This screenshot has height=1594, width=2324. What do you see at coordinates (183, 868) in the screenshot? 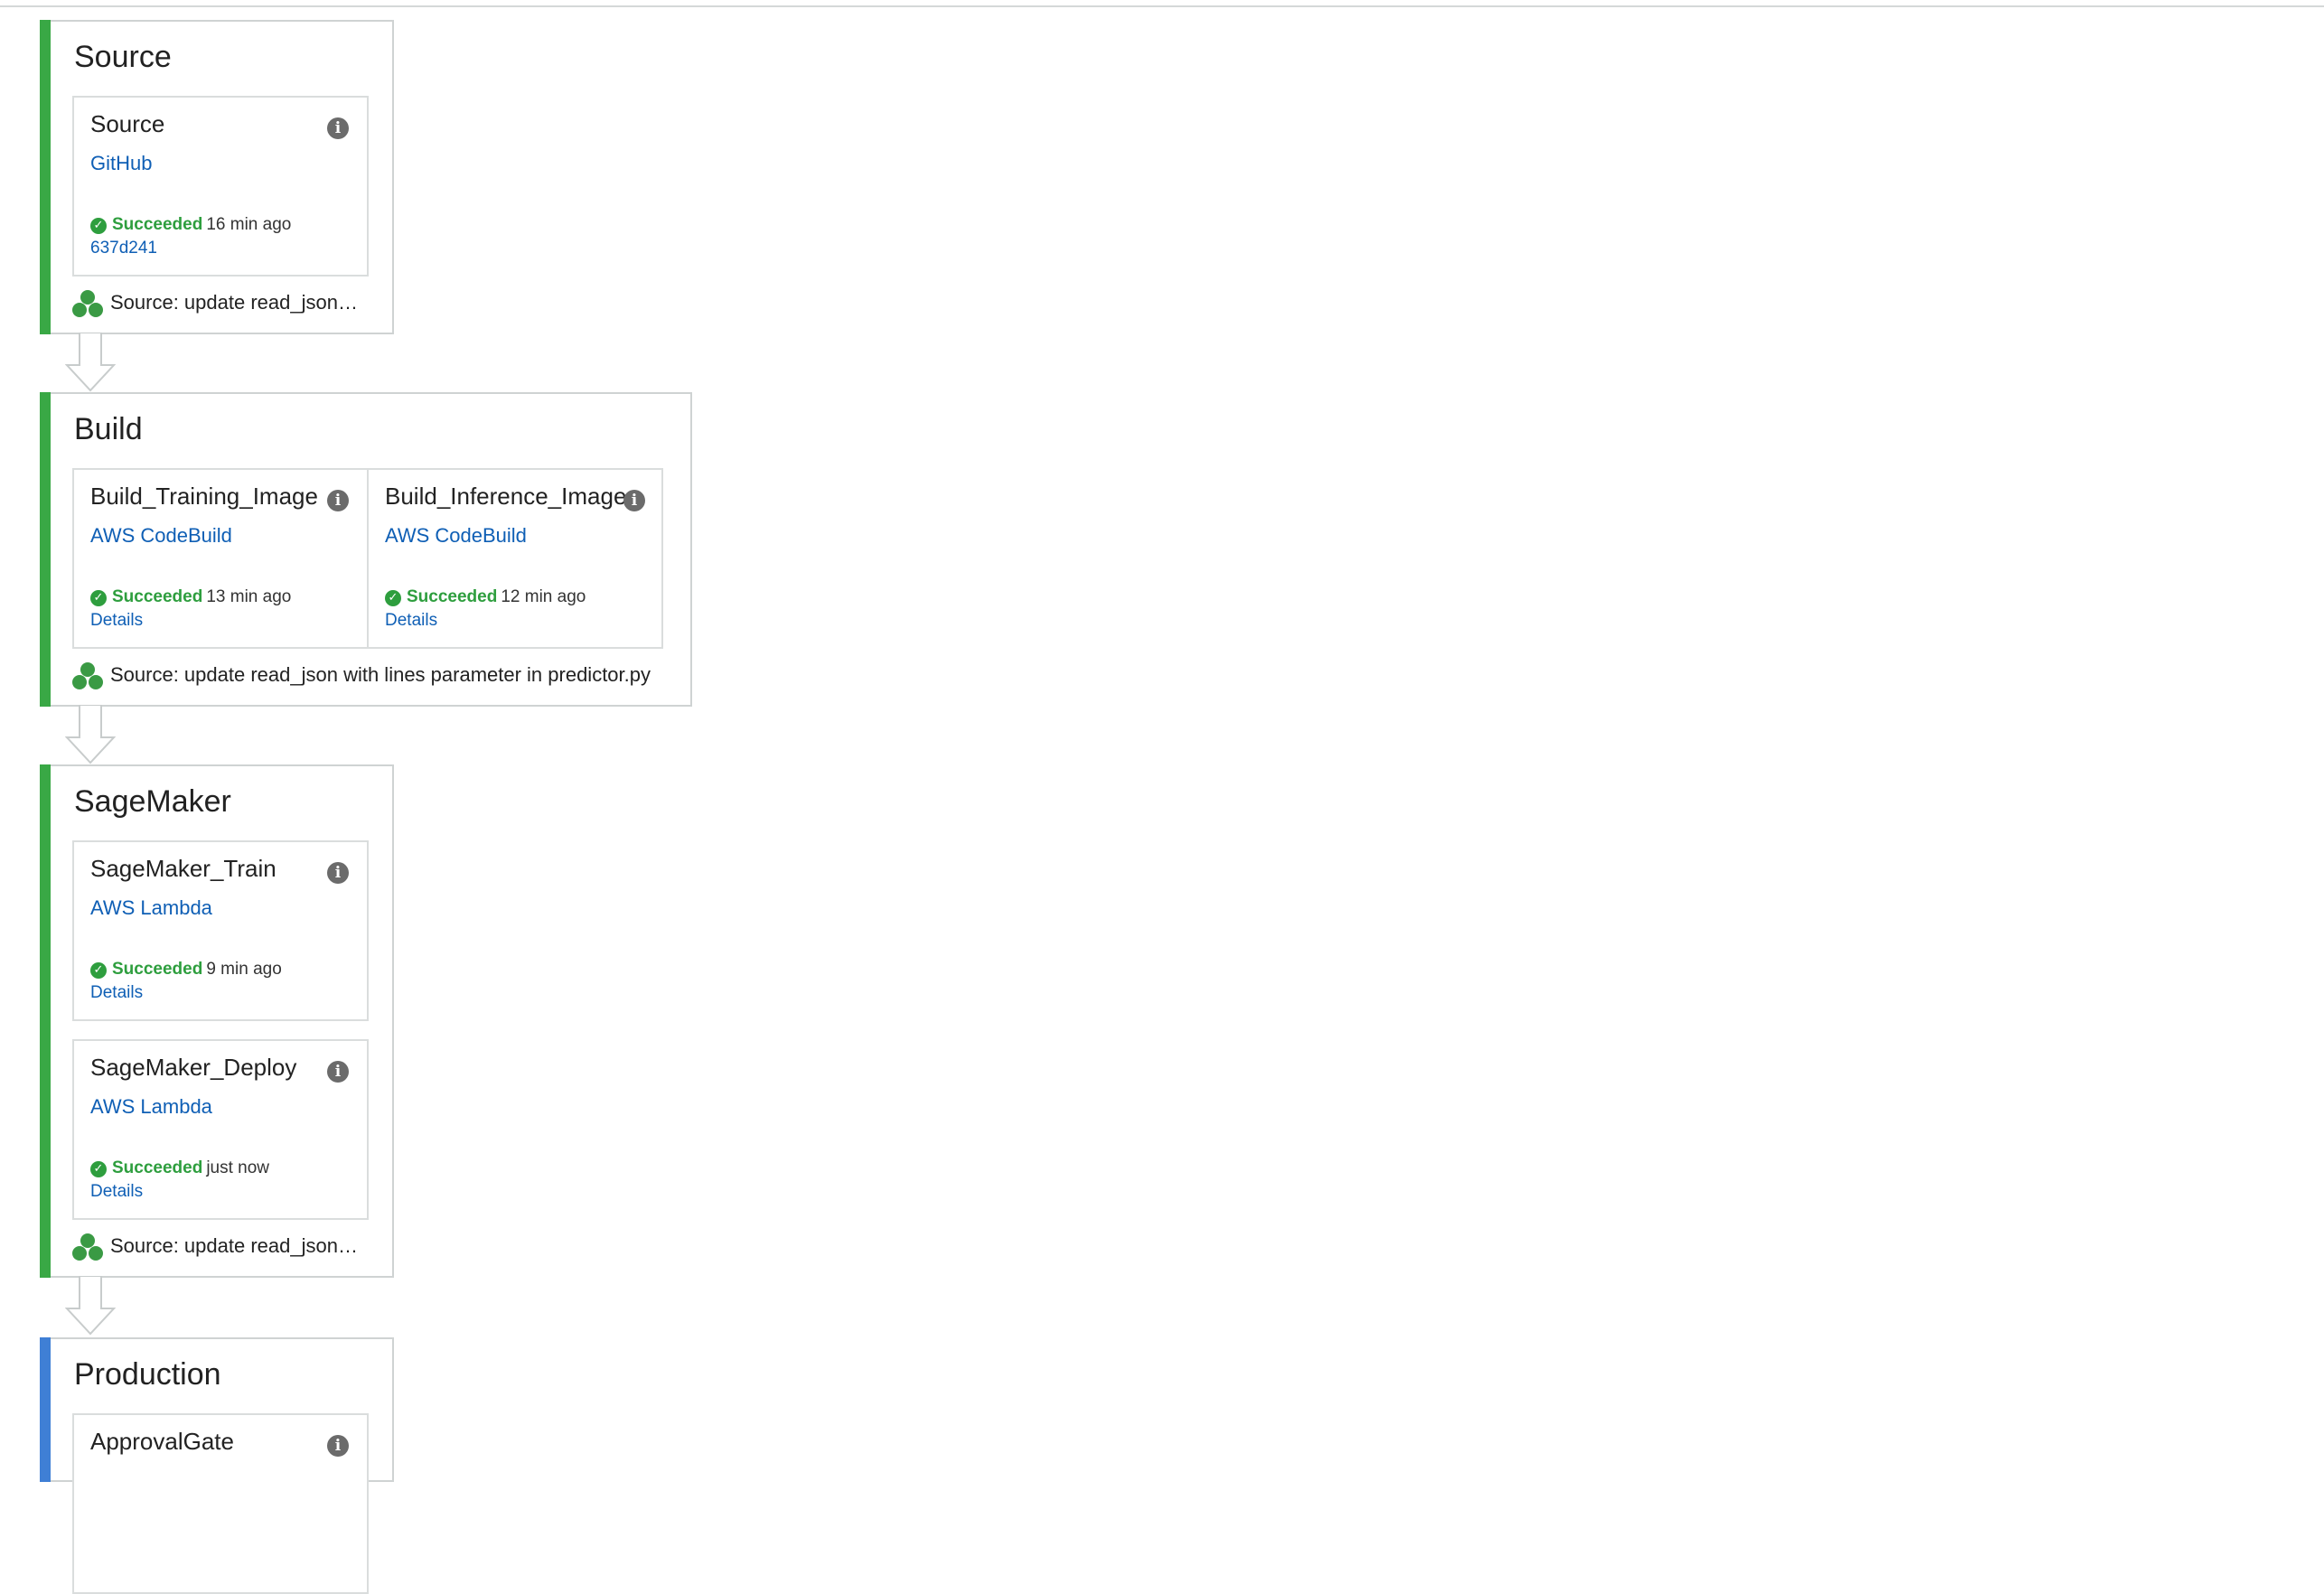
I see `action-name: SageMaker_Train` at bounding box center [183, 868].